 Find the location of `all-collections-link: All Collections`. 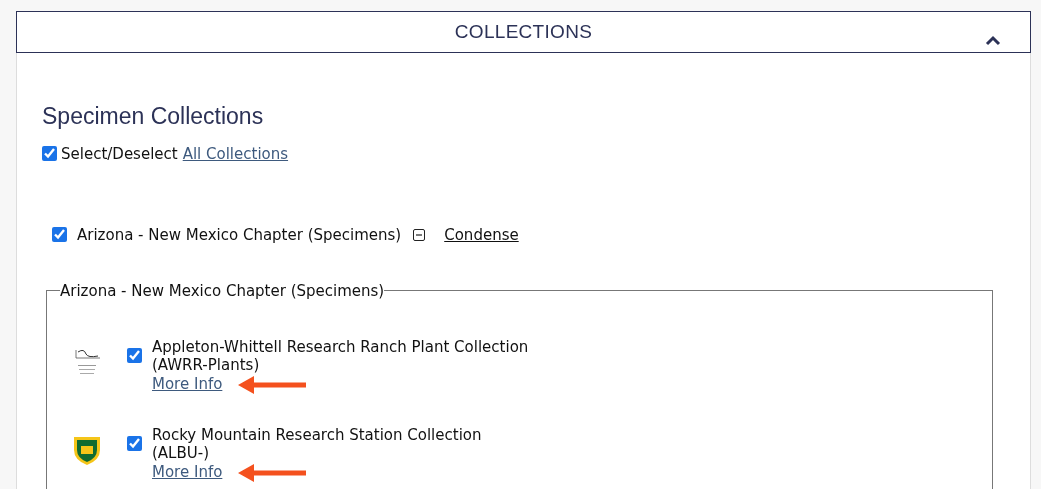

all-collections-link: All Collections is located at coordinates (235, 153).